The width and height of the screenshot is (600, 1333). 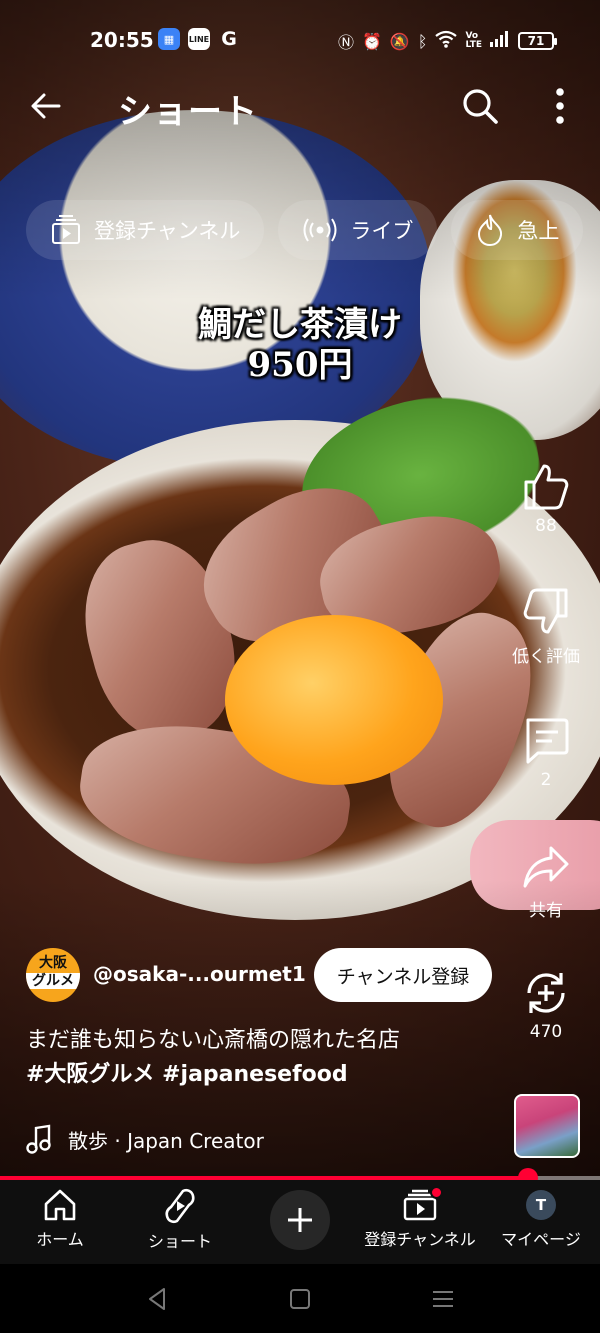 I want to click on subscribe-button: チャンネル登録, so click(x=403, y=975).